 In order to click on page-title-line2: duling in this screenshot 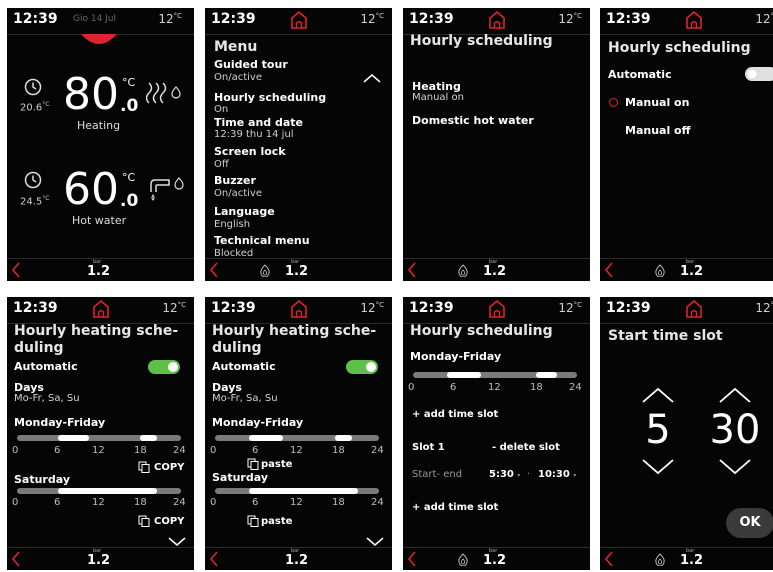, I will do `click(237, 348)`.